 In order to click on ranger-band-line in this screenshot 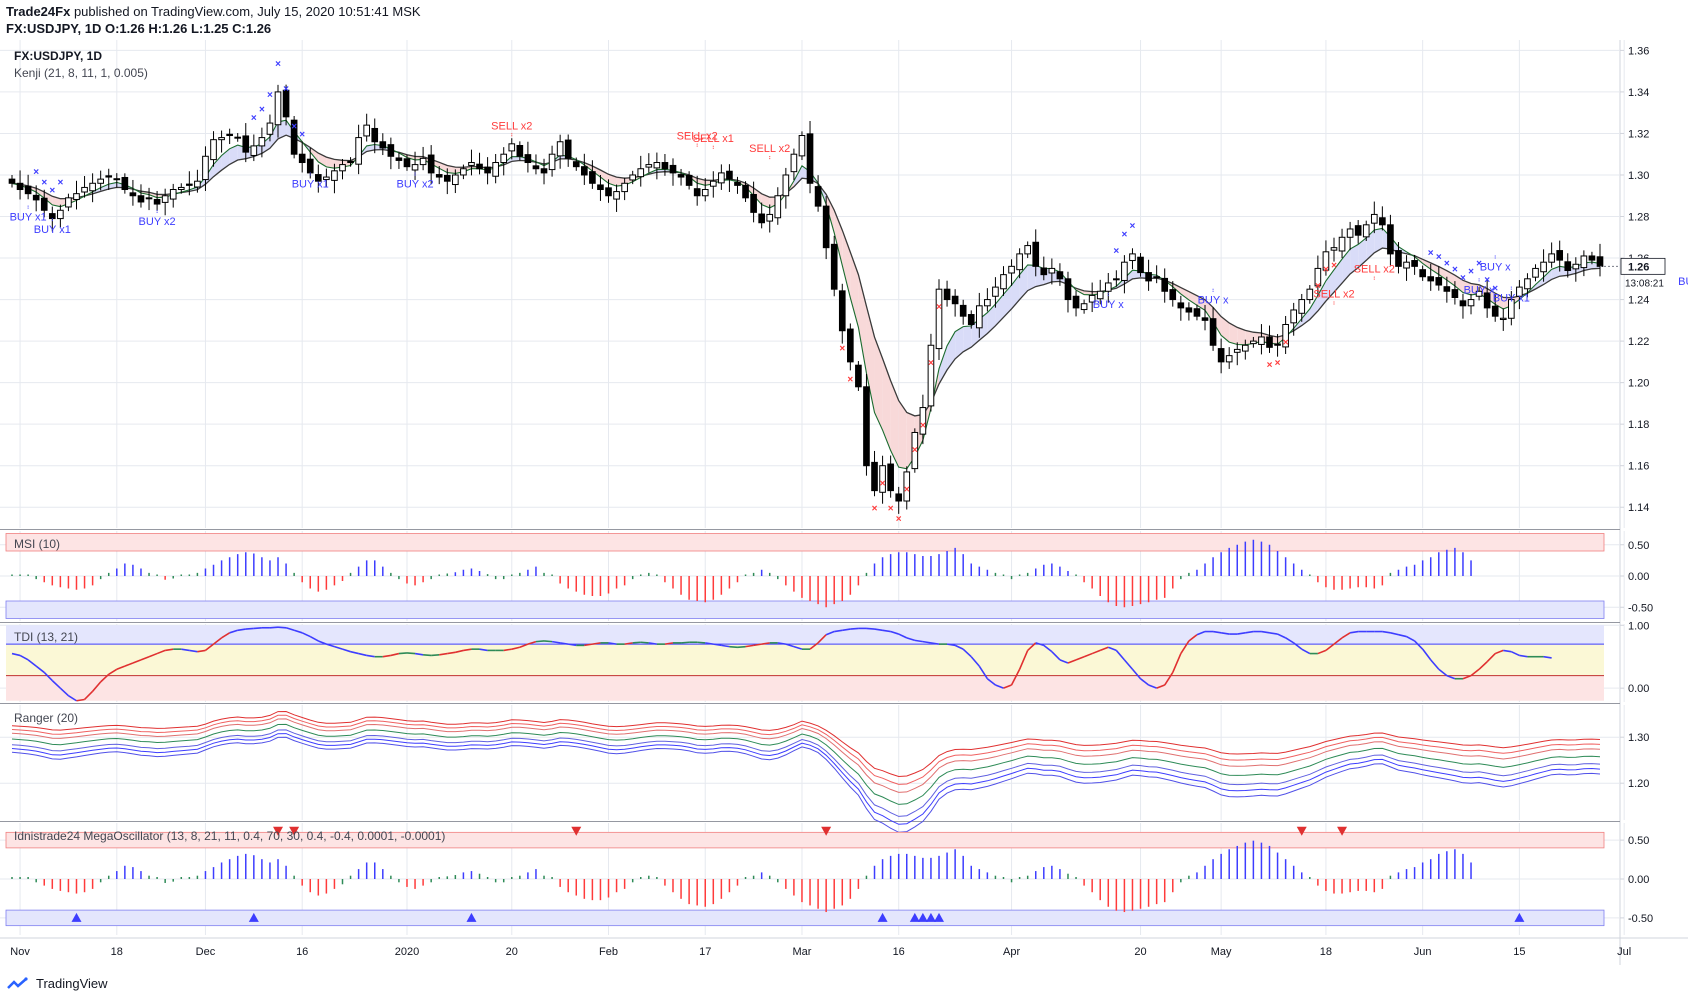, I will do `click(806, 779)`.